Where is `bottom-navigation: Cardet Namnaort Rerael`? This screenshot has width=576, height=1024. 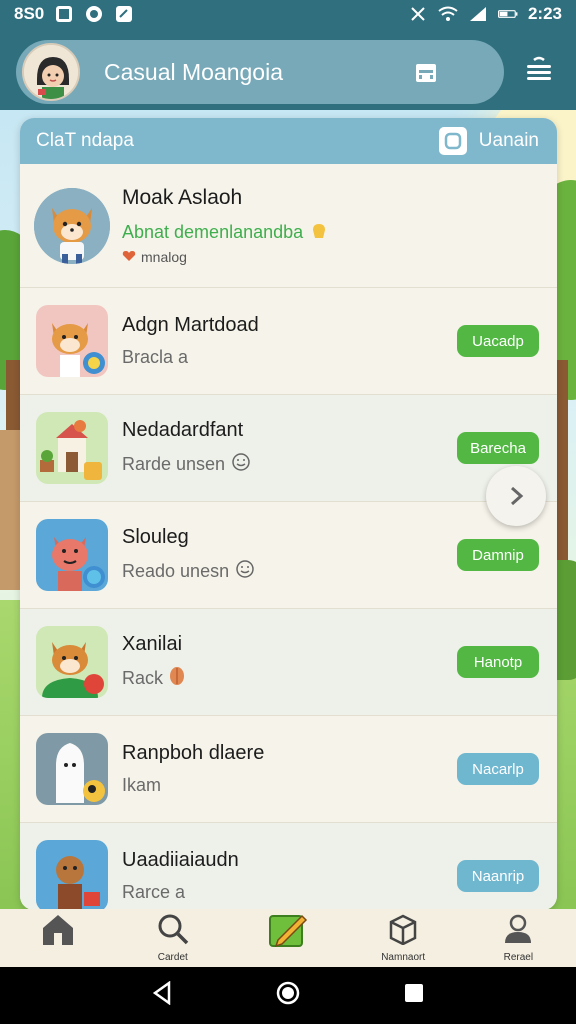
bottom-navigation: Cardet Namnaort Rerael is located at coordinates (288, 938).